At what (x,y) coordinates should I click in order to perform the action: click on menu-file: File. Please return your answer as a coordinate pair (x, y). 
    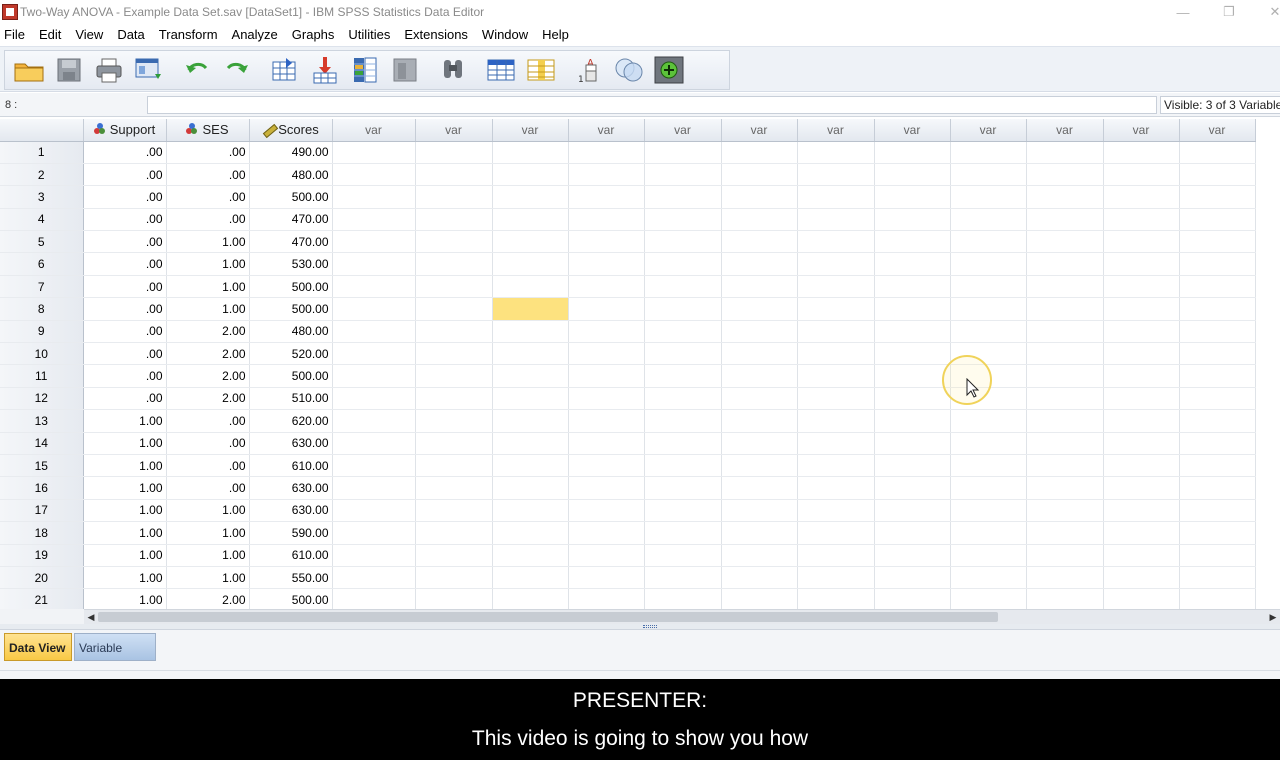
    Looking at the image, I should click on (17, 35).